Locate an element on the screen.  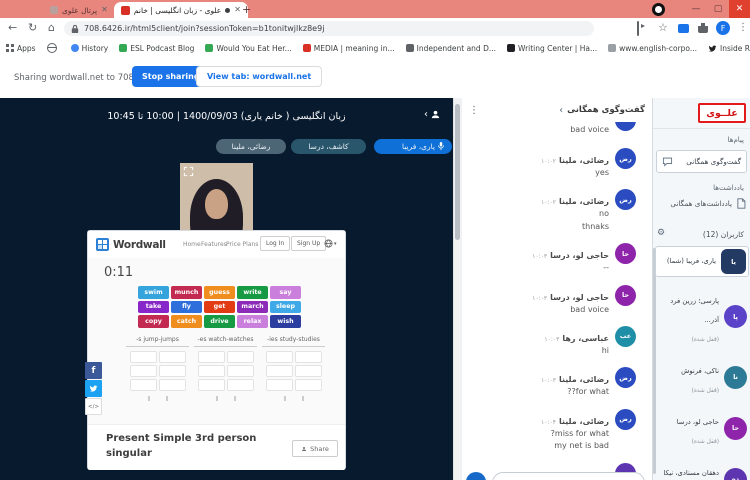
toggle-userlist-icon: ‹ is located at coordinates (432, 114).